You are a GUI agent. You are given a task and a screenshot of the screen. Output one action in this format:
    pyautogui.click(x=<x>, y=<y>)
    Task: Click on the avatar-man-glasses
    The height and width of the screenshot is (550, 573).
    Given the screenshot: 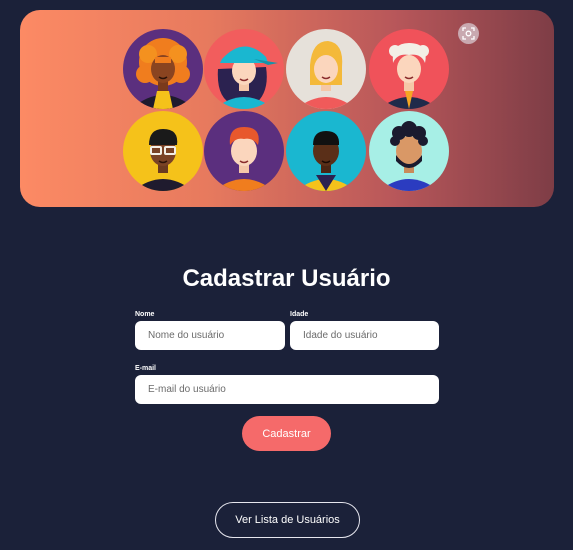 What is the action you would take?
    pyautogui.click(x=163, y=151)
    